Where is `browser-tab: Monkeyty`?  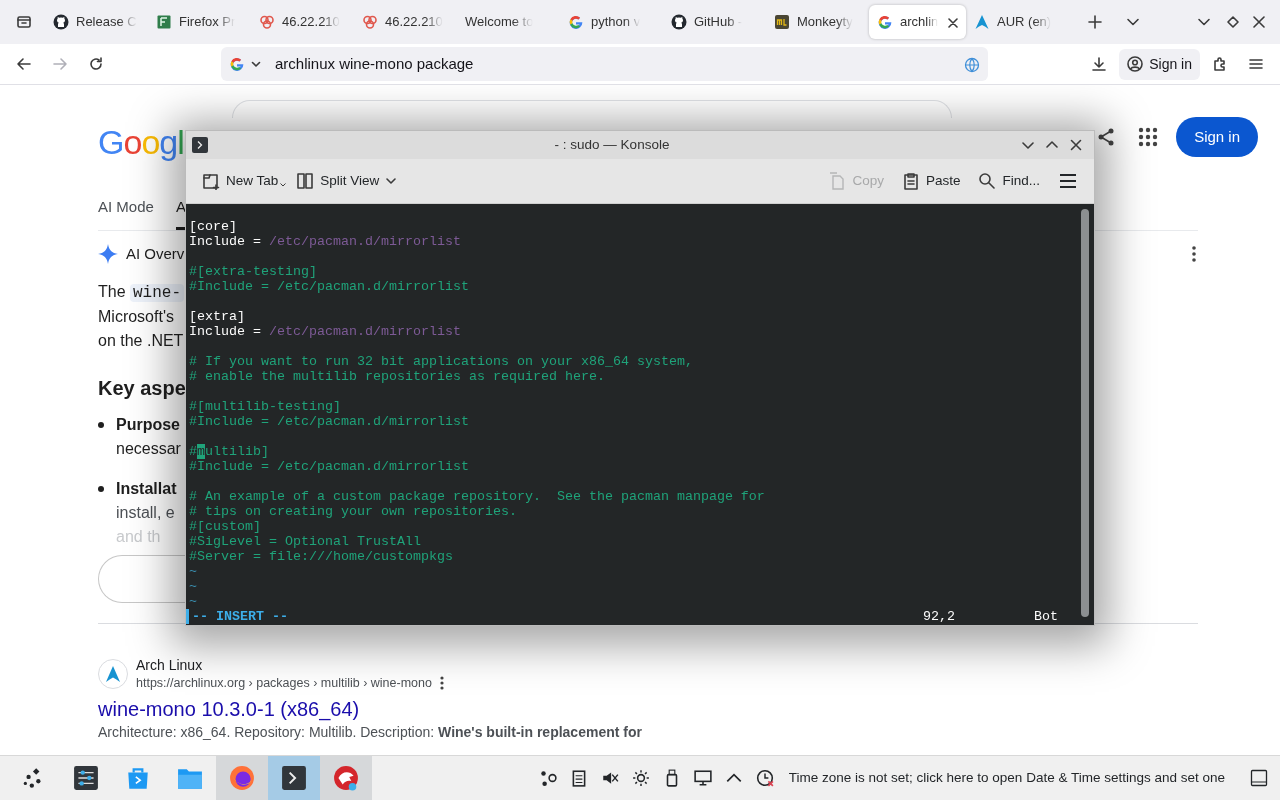
browser-tab: Monkeyty is located at coordinates (817, 22).